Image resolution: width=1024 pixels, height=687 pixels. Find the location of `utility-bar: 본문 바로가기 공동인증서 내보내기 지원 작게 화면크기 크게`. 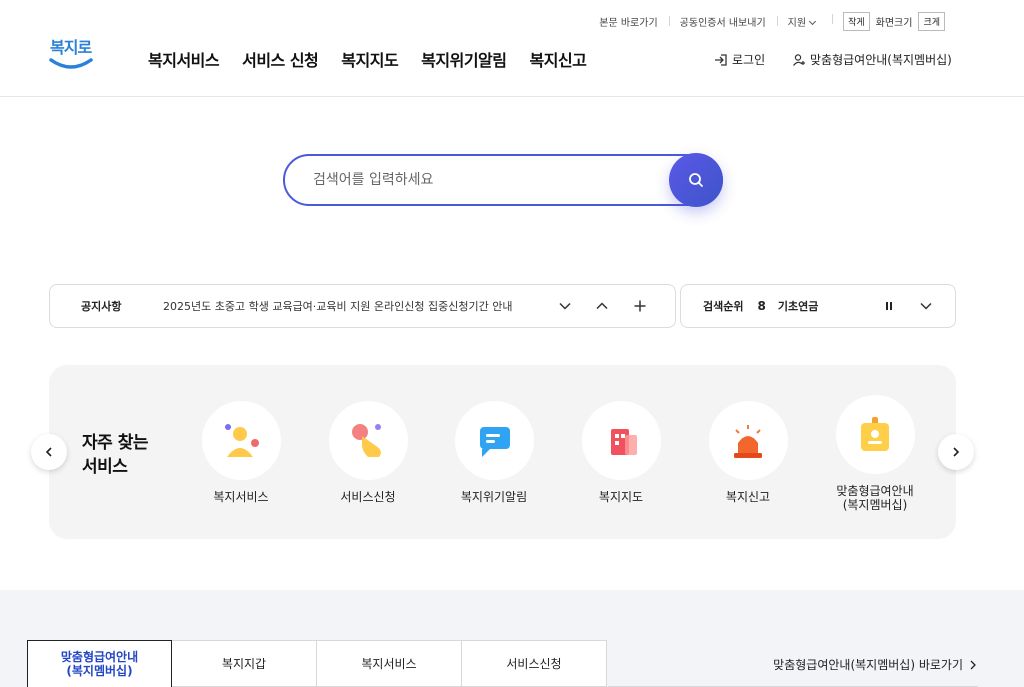

utility-bar: 본문 바로가기 공동인증서 내보내기 지원 작게 화면크기 크게 is located at coordinates (772, 21).